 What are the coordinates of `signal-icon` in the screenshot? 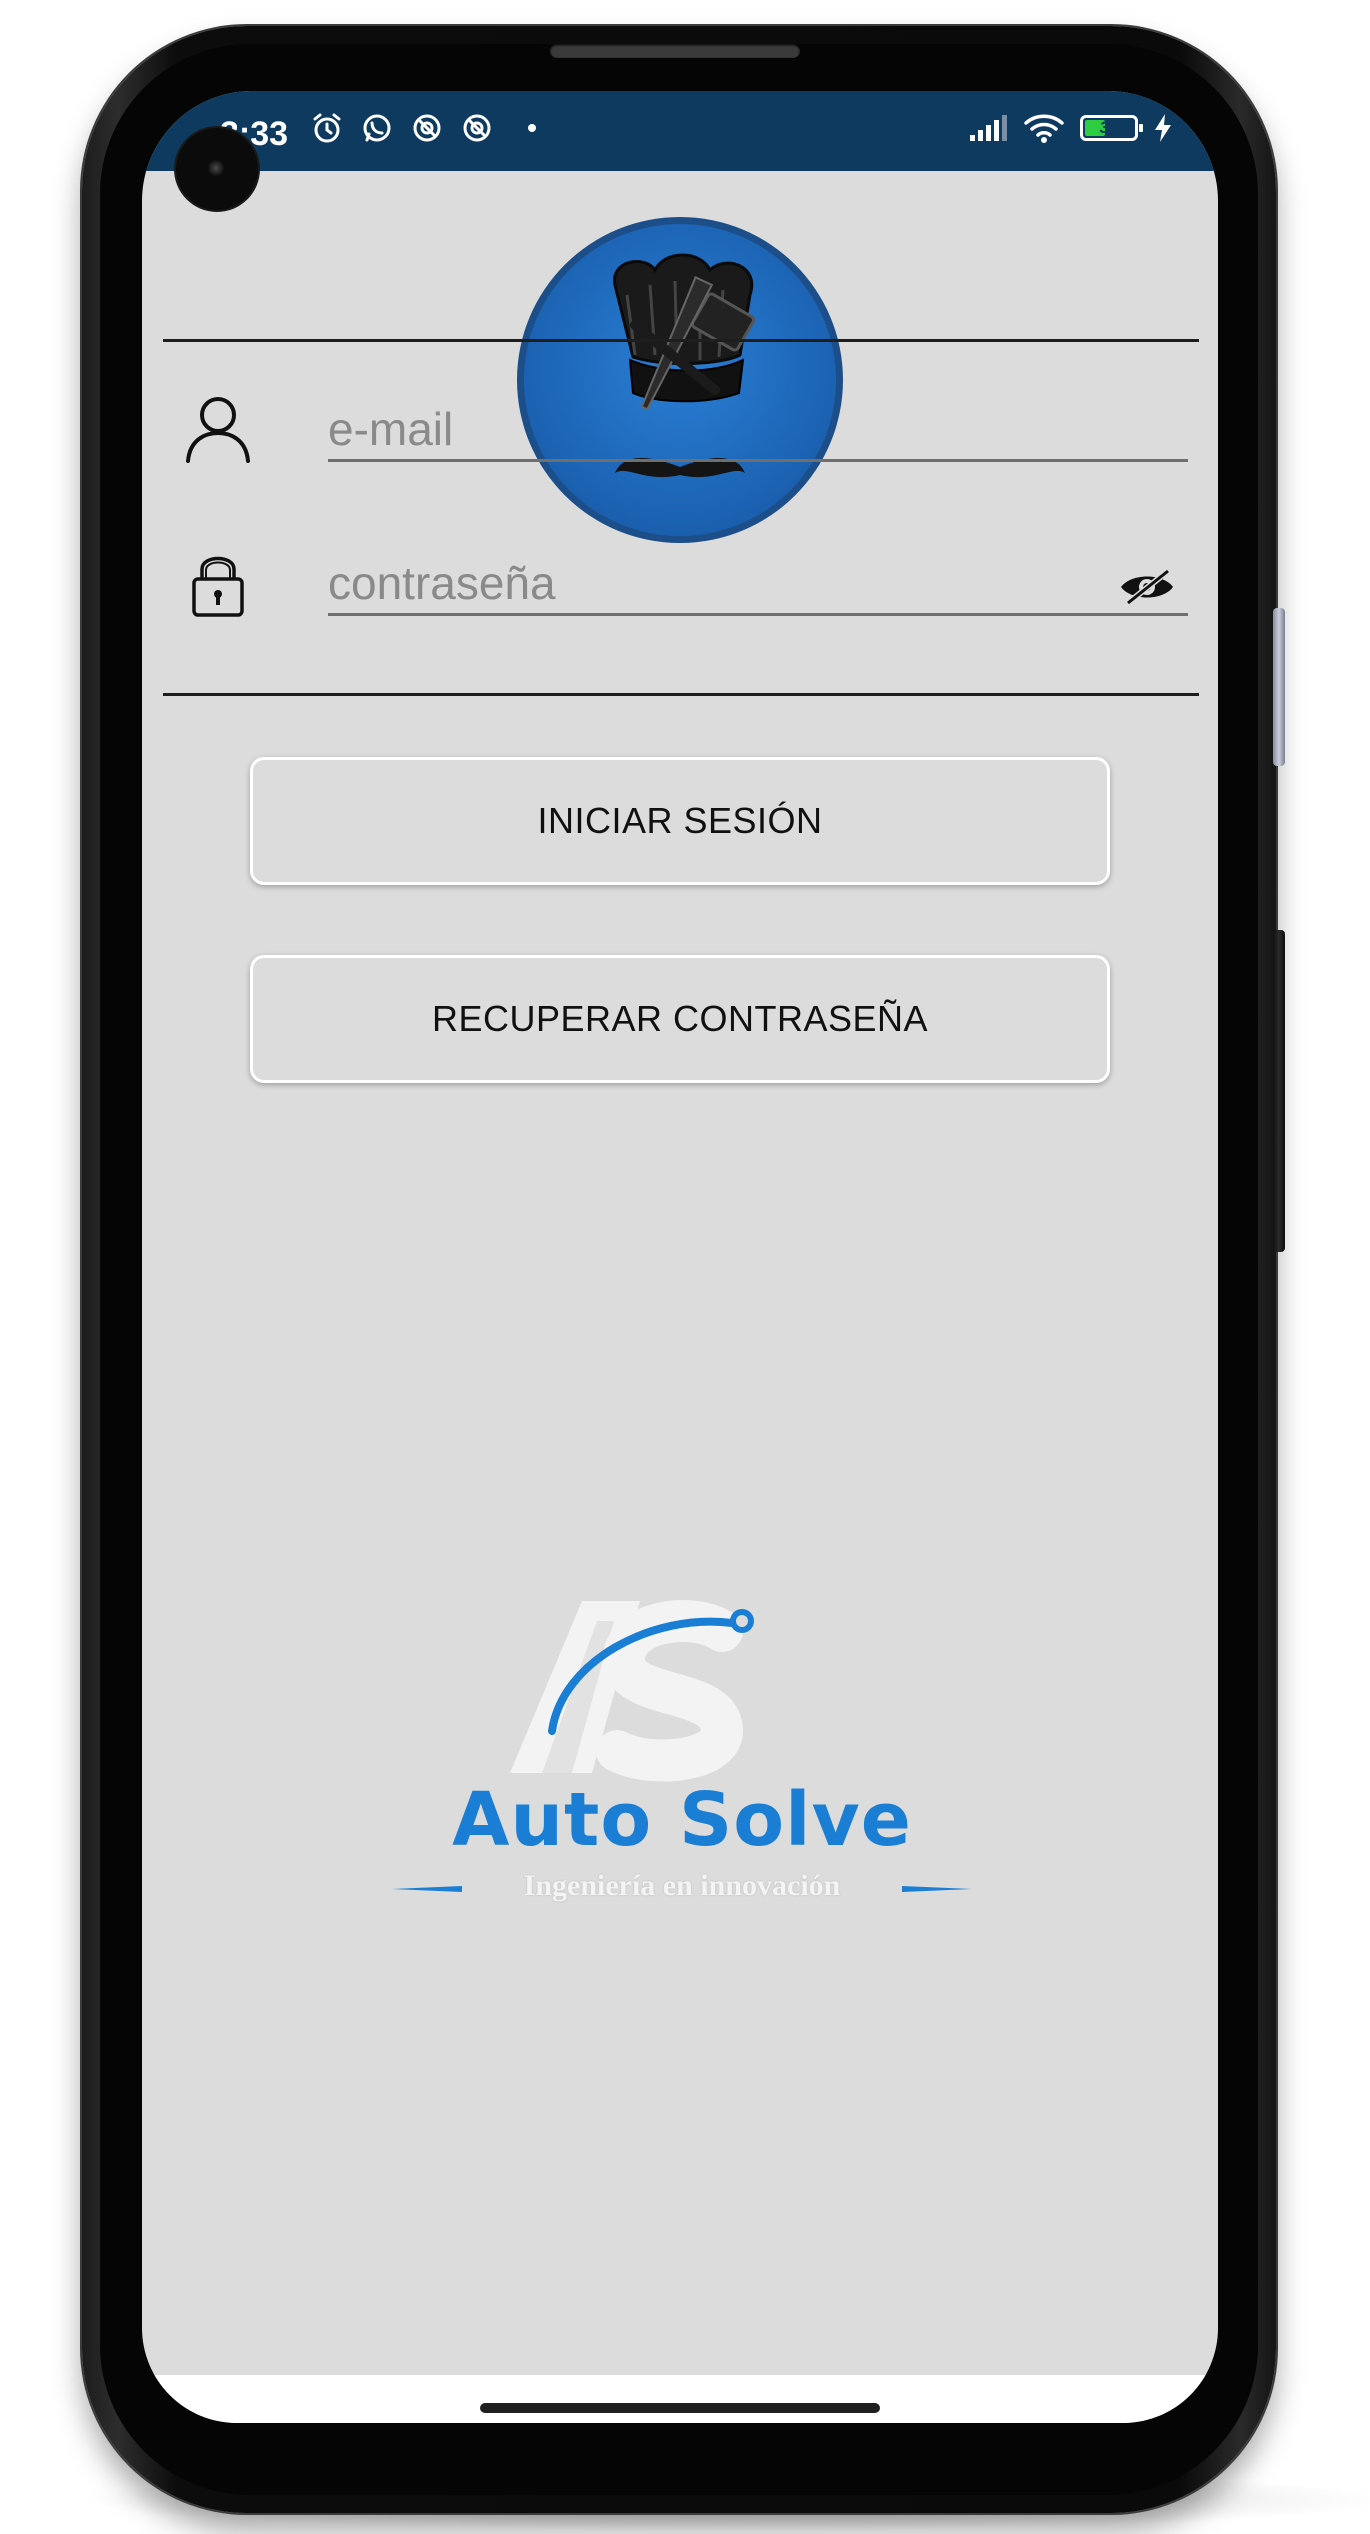 It's located at (988, 128).